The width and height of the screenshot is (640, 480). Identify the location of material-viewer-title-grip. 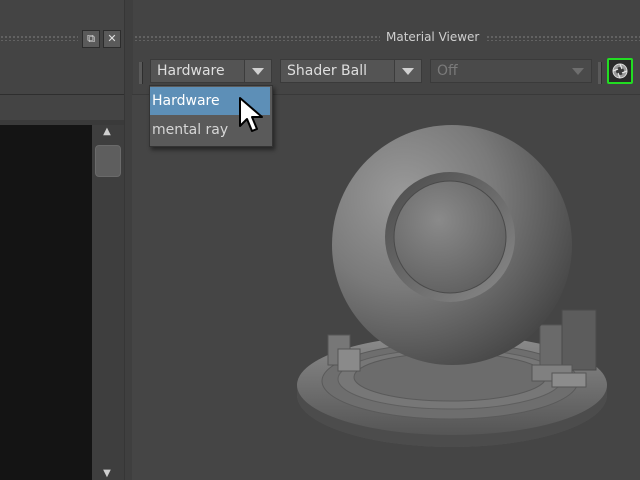
(257, 38).